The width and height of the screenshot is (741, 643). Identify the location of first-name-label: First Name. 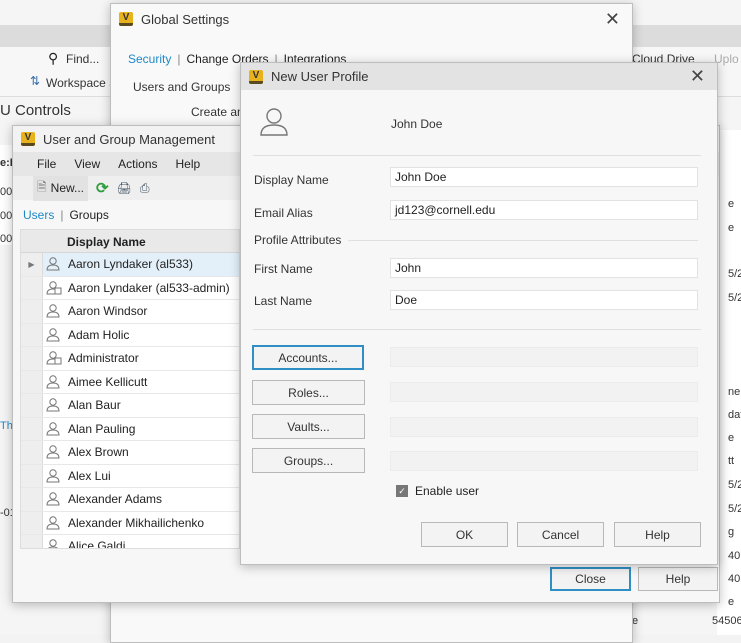
(283, 269).